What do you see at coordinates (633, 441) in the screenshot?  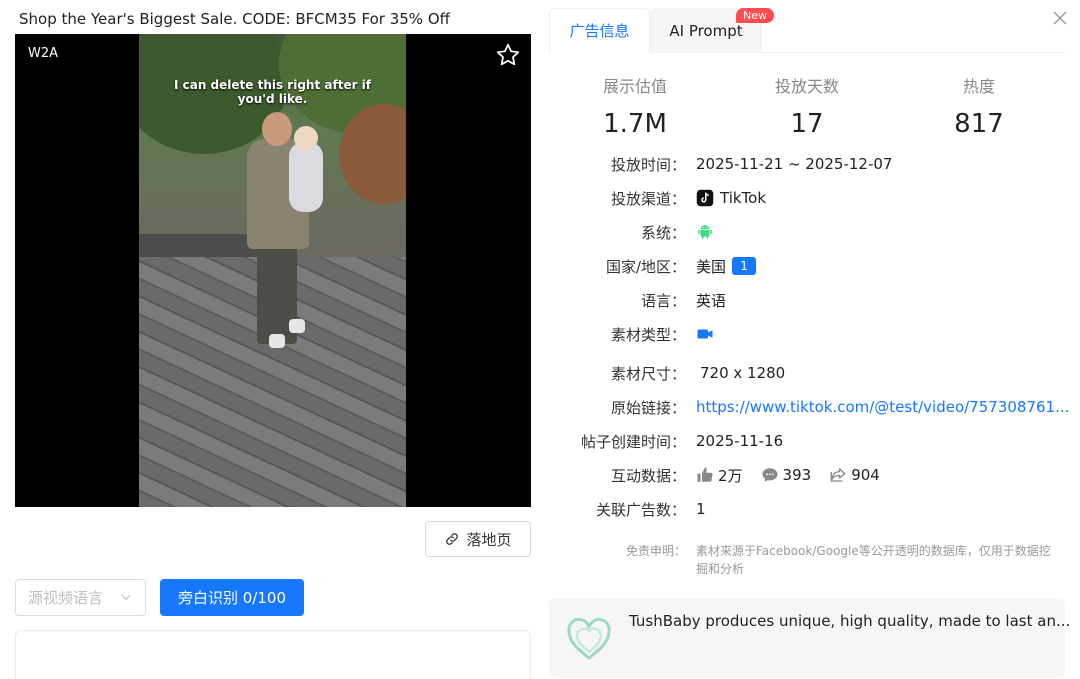 I see `detail-key: 帖子创建时间：` at bounding box center [633, 441].